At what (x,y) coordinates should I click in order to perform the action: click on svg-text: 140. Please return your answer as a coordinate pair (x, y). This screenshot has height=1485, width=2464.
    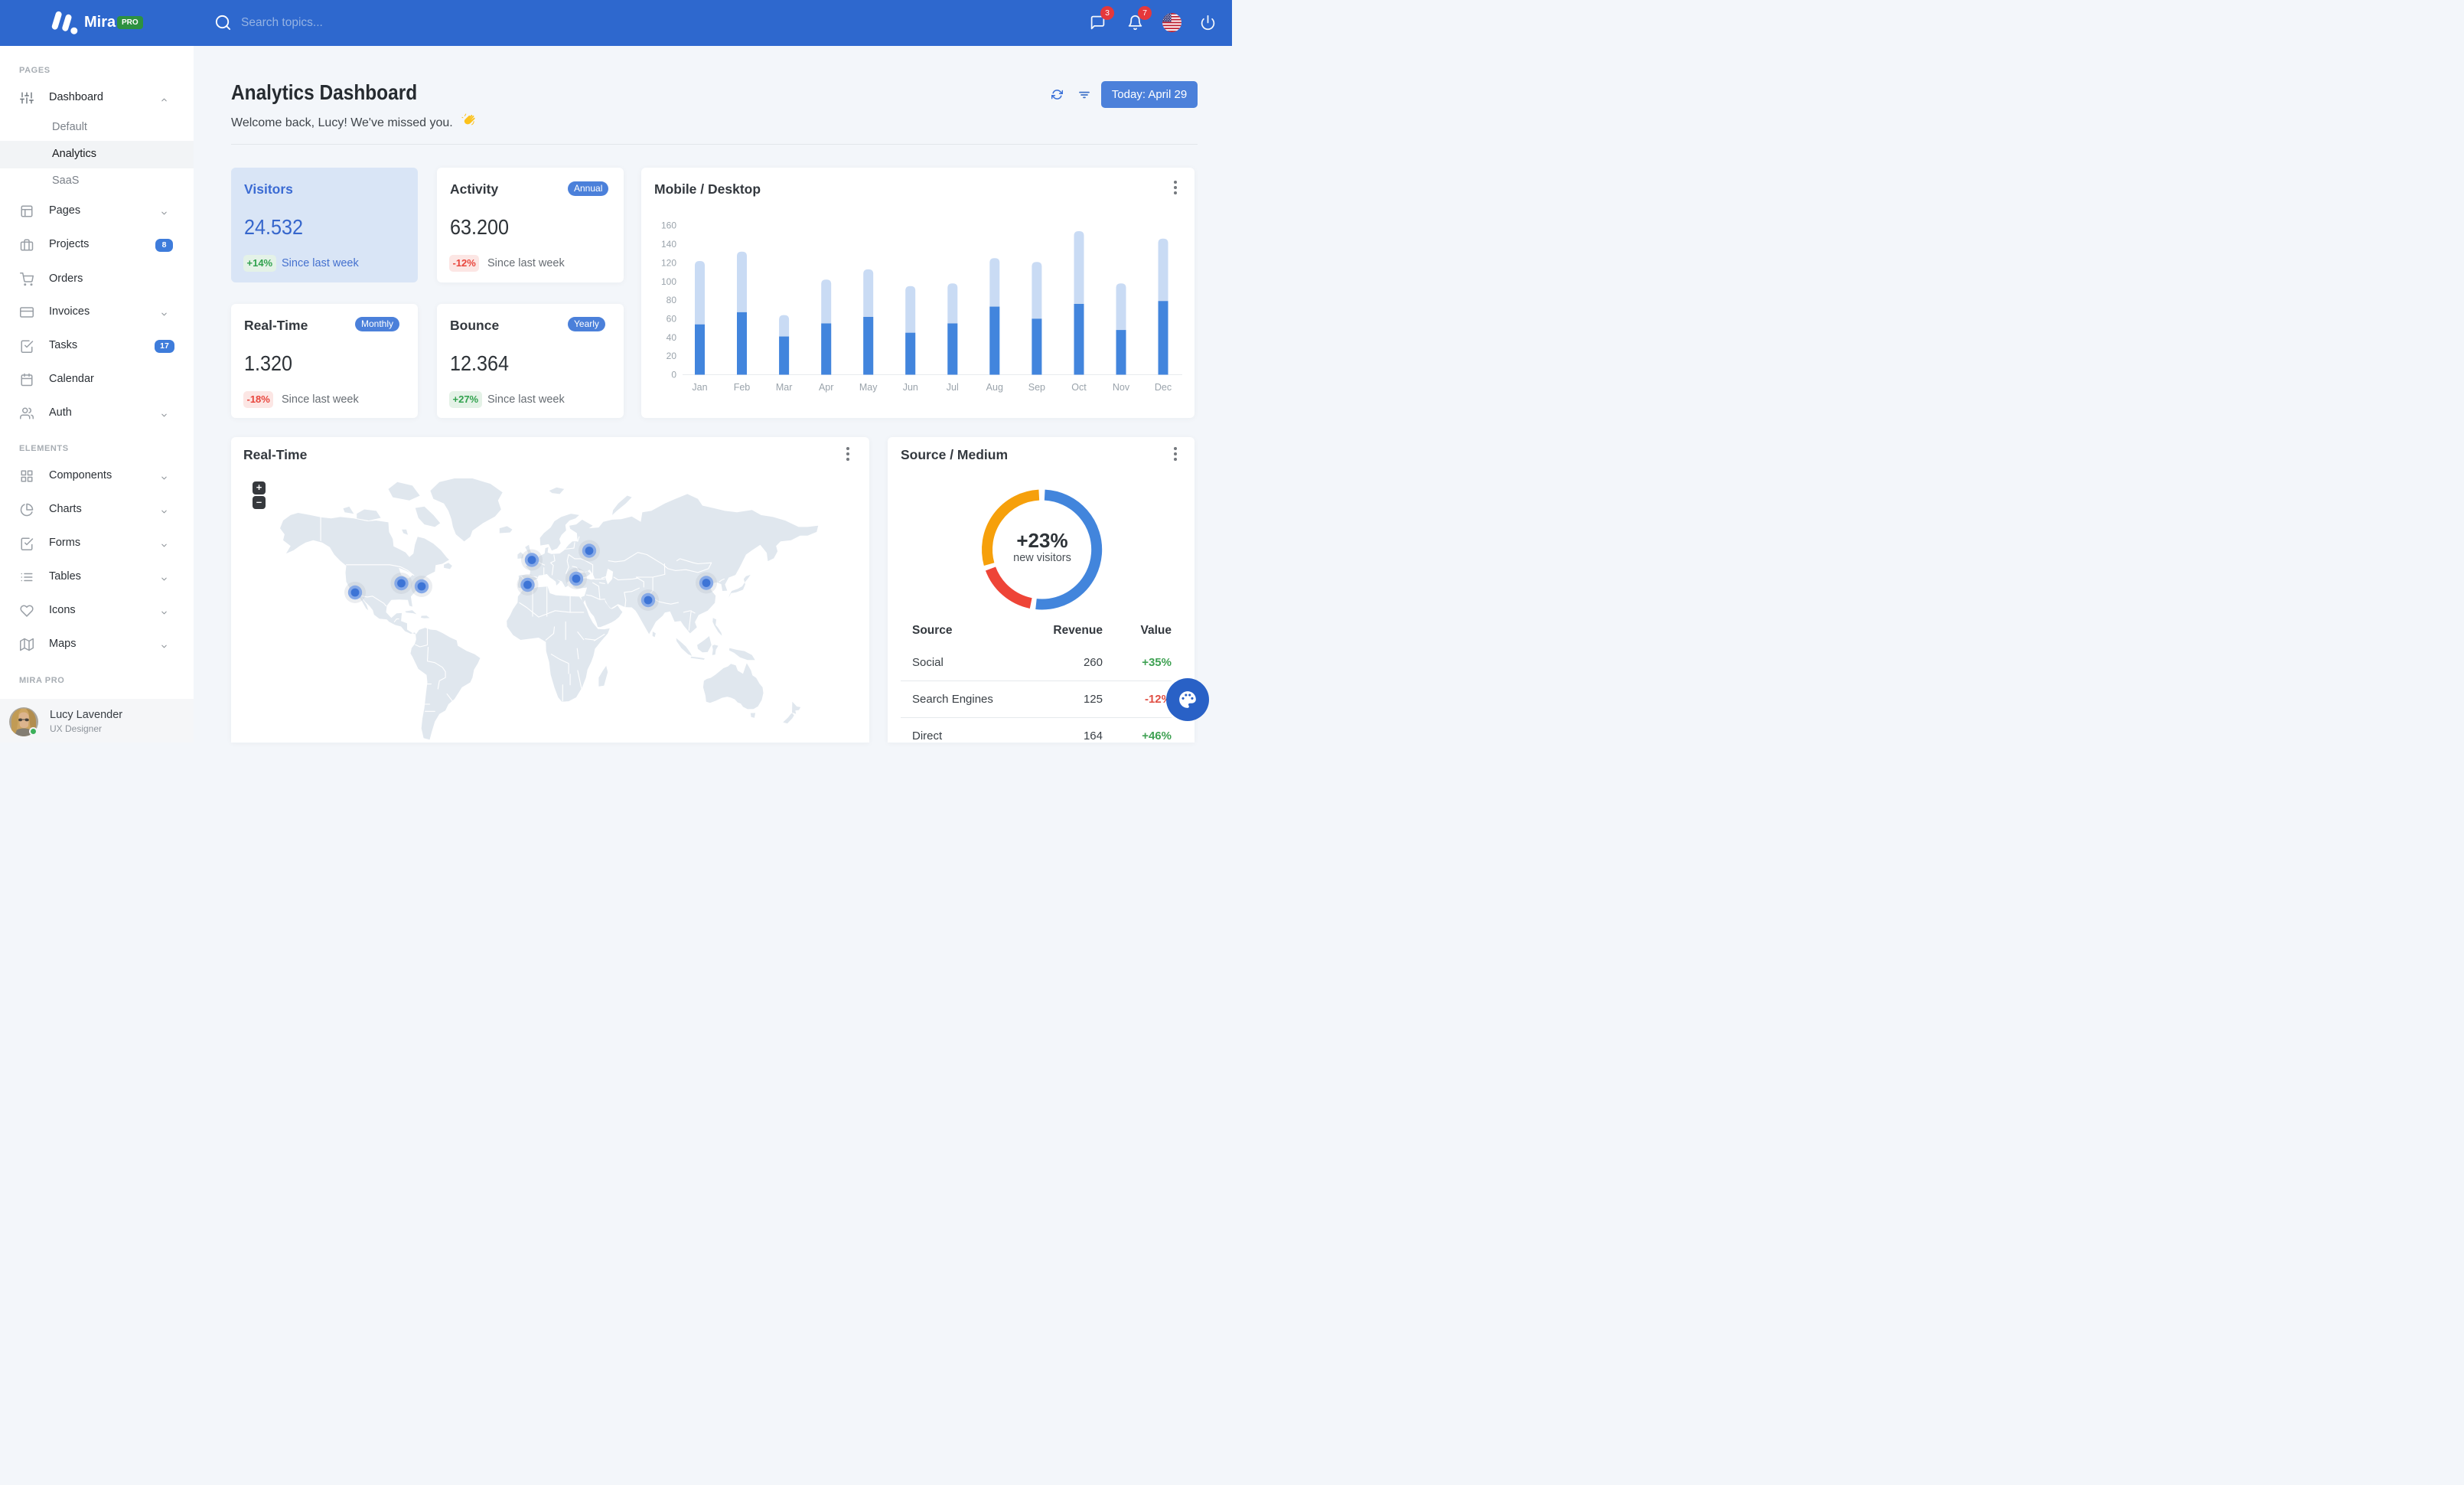
    Looking at the image, I should click on (669, 244).